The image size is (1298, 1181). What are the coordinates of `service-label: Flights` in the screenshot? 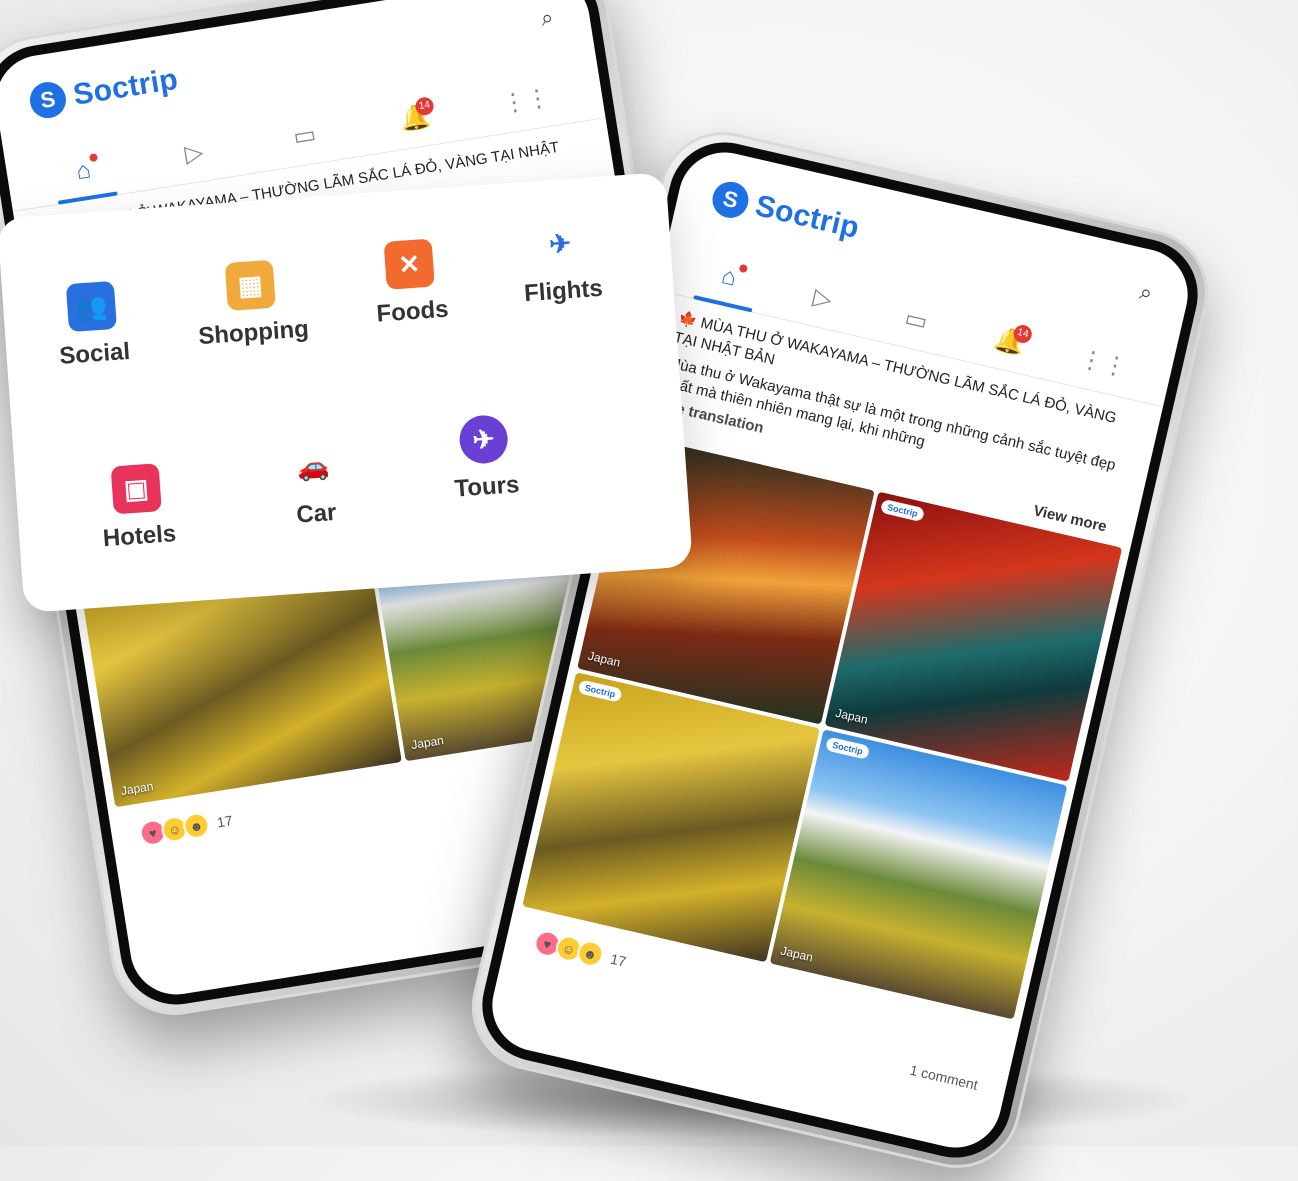 It's located at (563, 291).